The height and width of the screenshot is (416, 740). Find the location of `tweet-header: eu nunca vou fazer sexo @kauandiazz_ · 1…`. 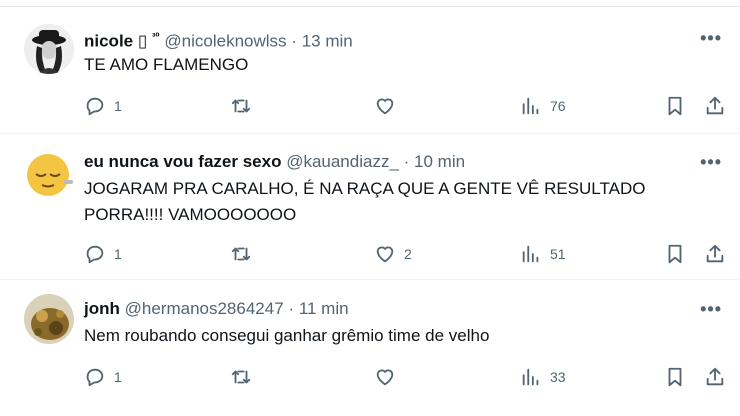

tweet-header: eu nunca vou fazer sexo @kauandiazz_ · 1… is located at coordinates (274, 162).